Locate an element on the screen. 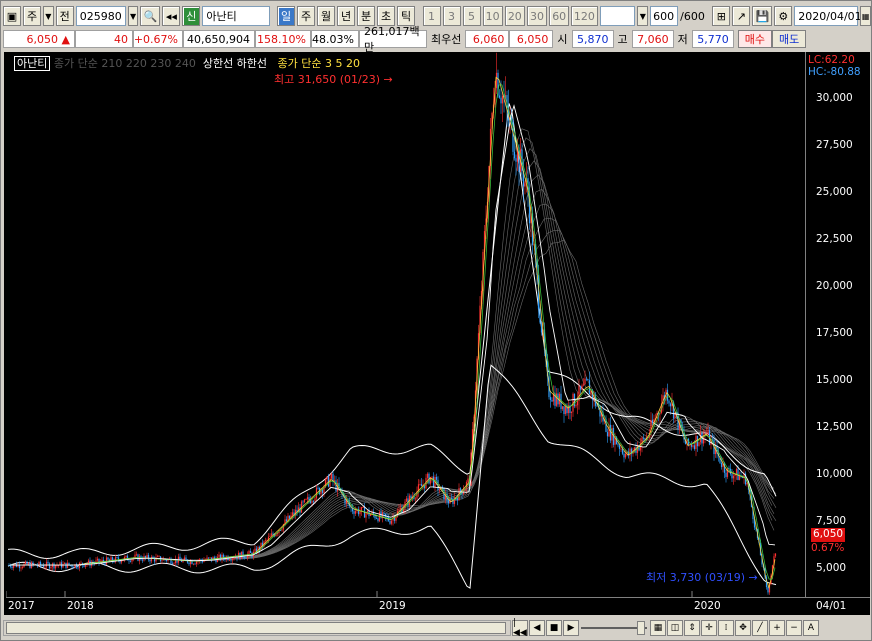 This screenshot has width=872, height=641. up-down-icon: ⇕ is located at coordinates (692, 628).